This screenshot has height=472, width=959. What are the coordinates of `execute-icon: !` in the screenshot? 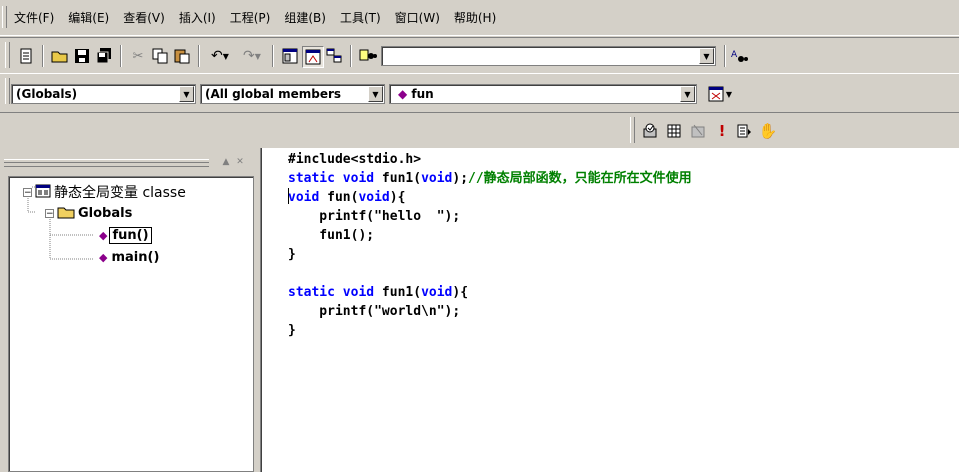 It's located at (722, 131).